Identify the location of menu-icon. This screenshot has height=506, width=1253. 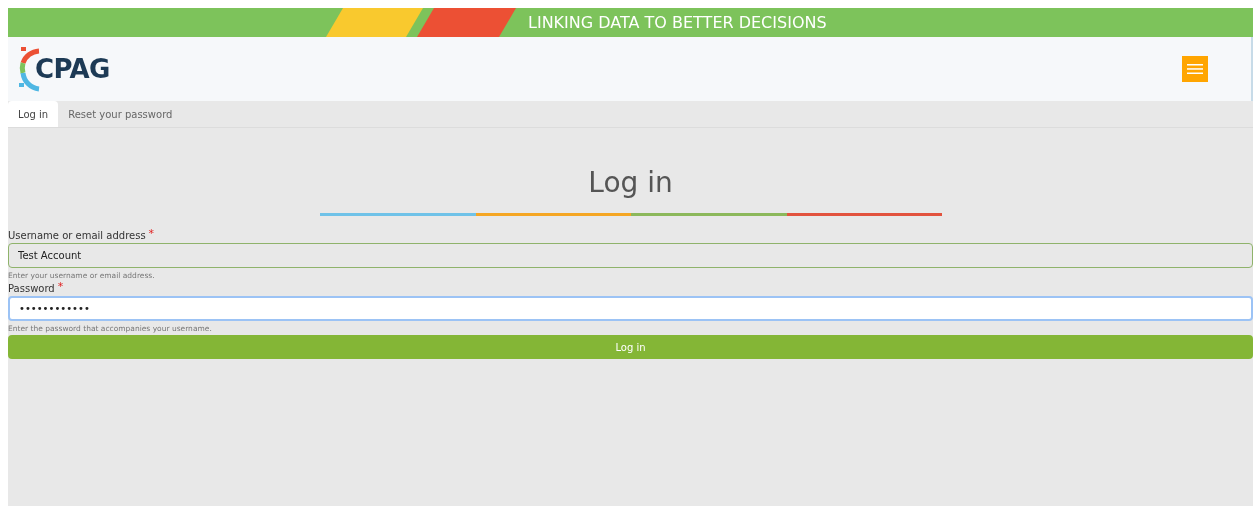
(1195, 69).